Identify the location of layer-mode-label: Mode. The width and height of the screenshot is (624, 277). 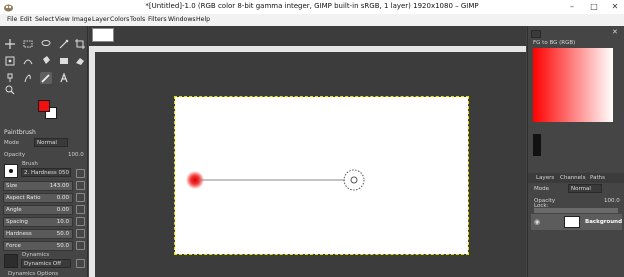
(541, 189).